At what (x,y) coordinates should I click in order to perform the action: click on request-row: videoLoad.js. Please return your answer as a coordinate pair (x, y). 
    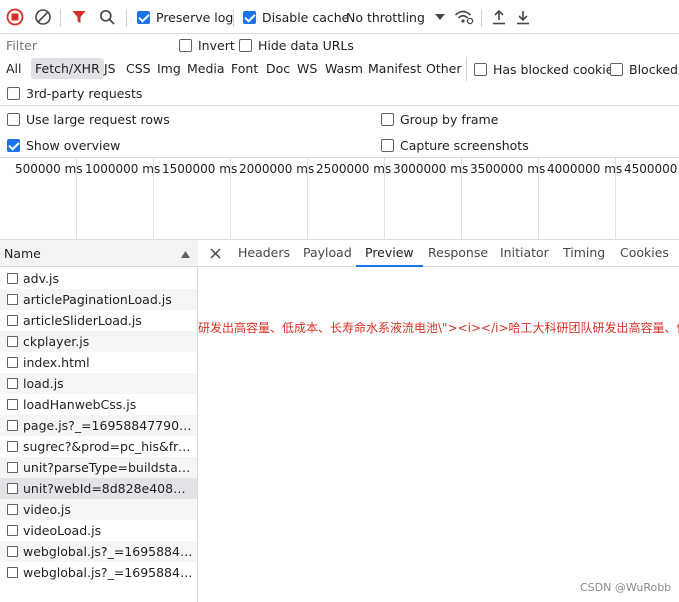
    Looking at the image, I should click on (98, 530).